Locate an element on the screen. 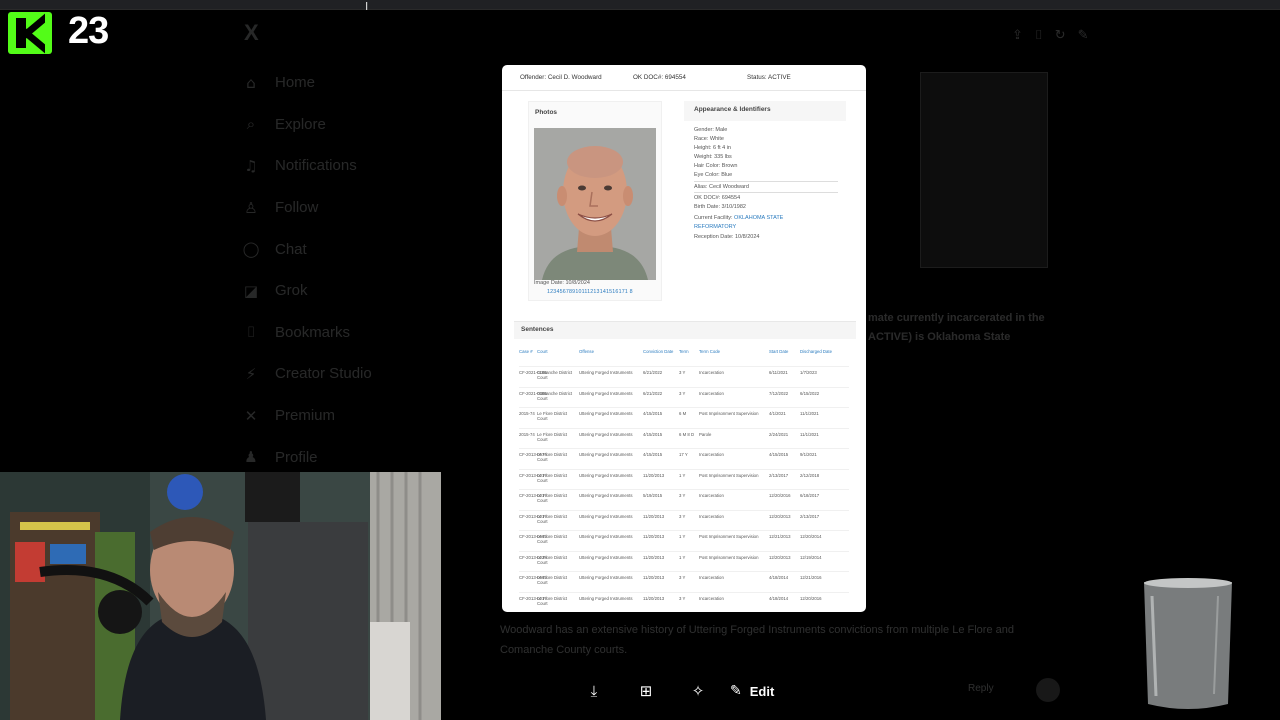  offender-name: Offender: Cecil D. Woodward is located at coordinates (561, 77).